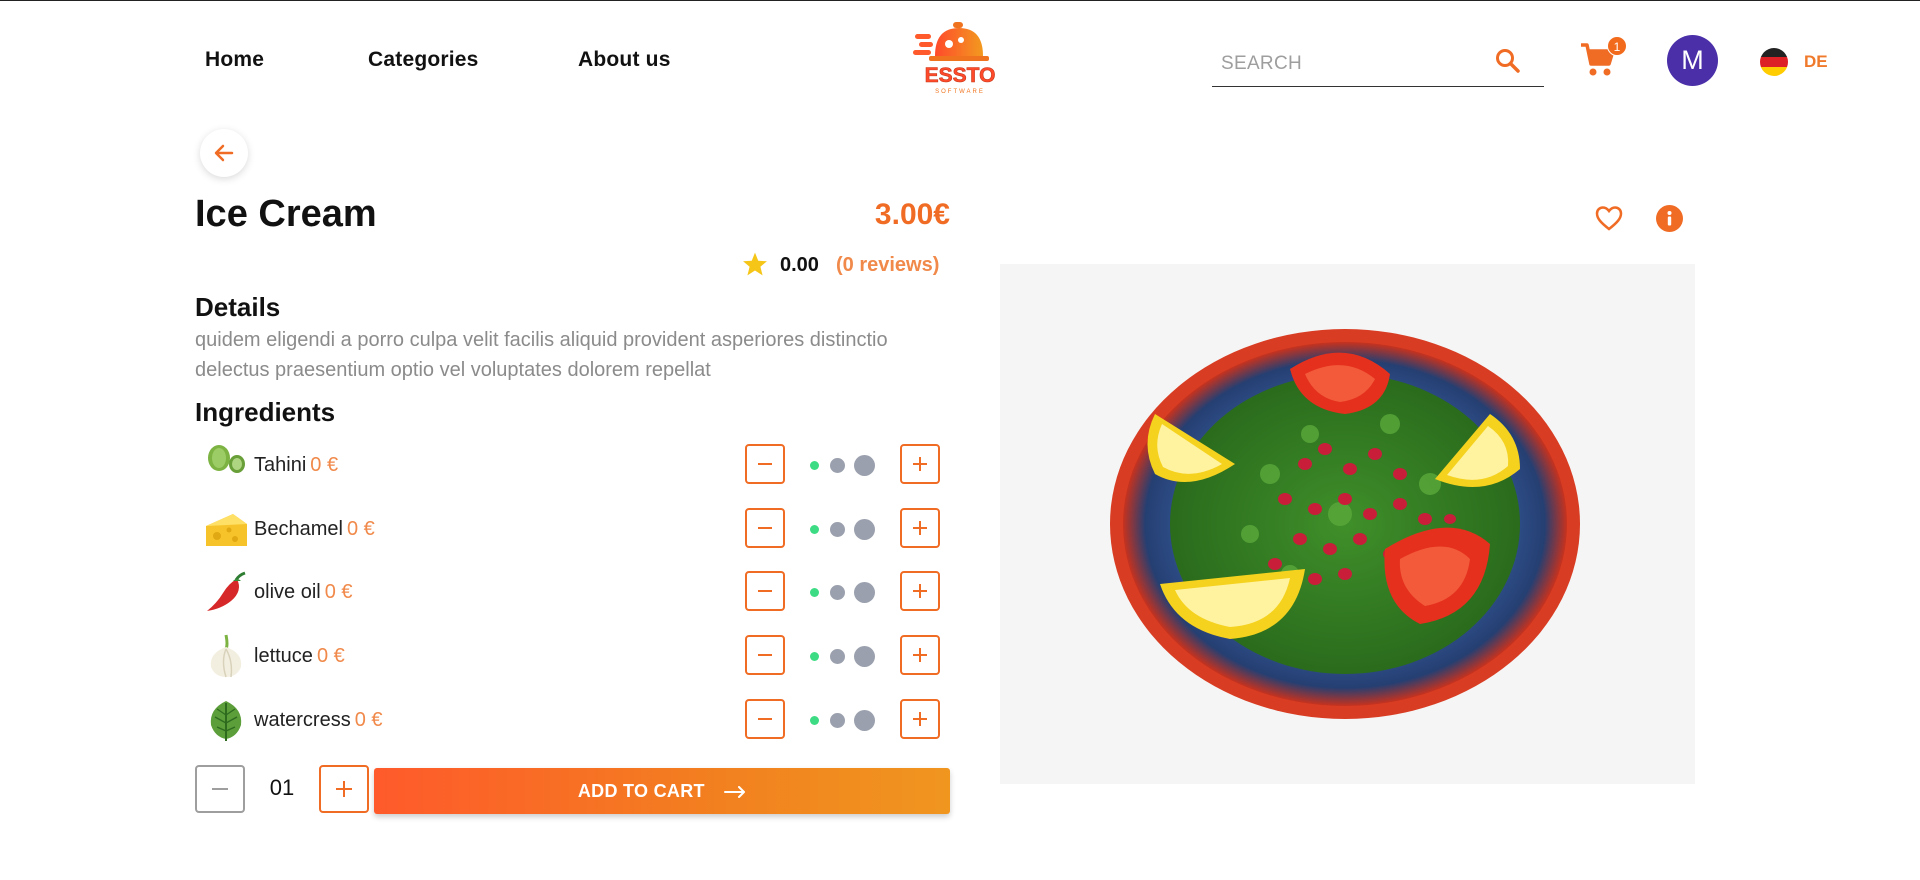 The height and width of the screenshot is (880, 1920). What do you see at coordinates (1356, 64) in the screenshot?
I see `search-input` at bounding box center [1356, 64].